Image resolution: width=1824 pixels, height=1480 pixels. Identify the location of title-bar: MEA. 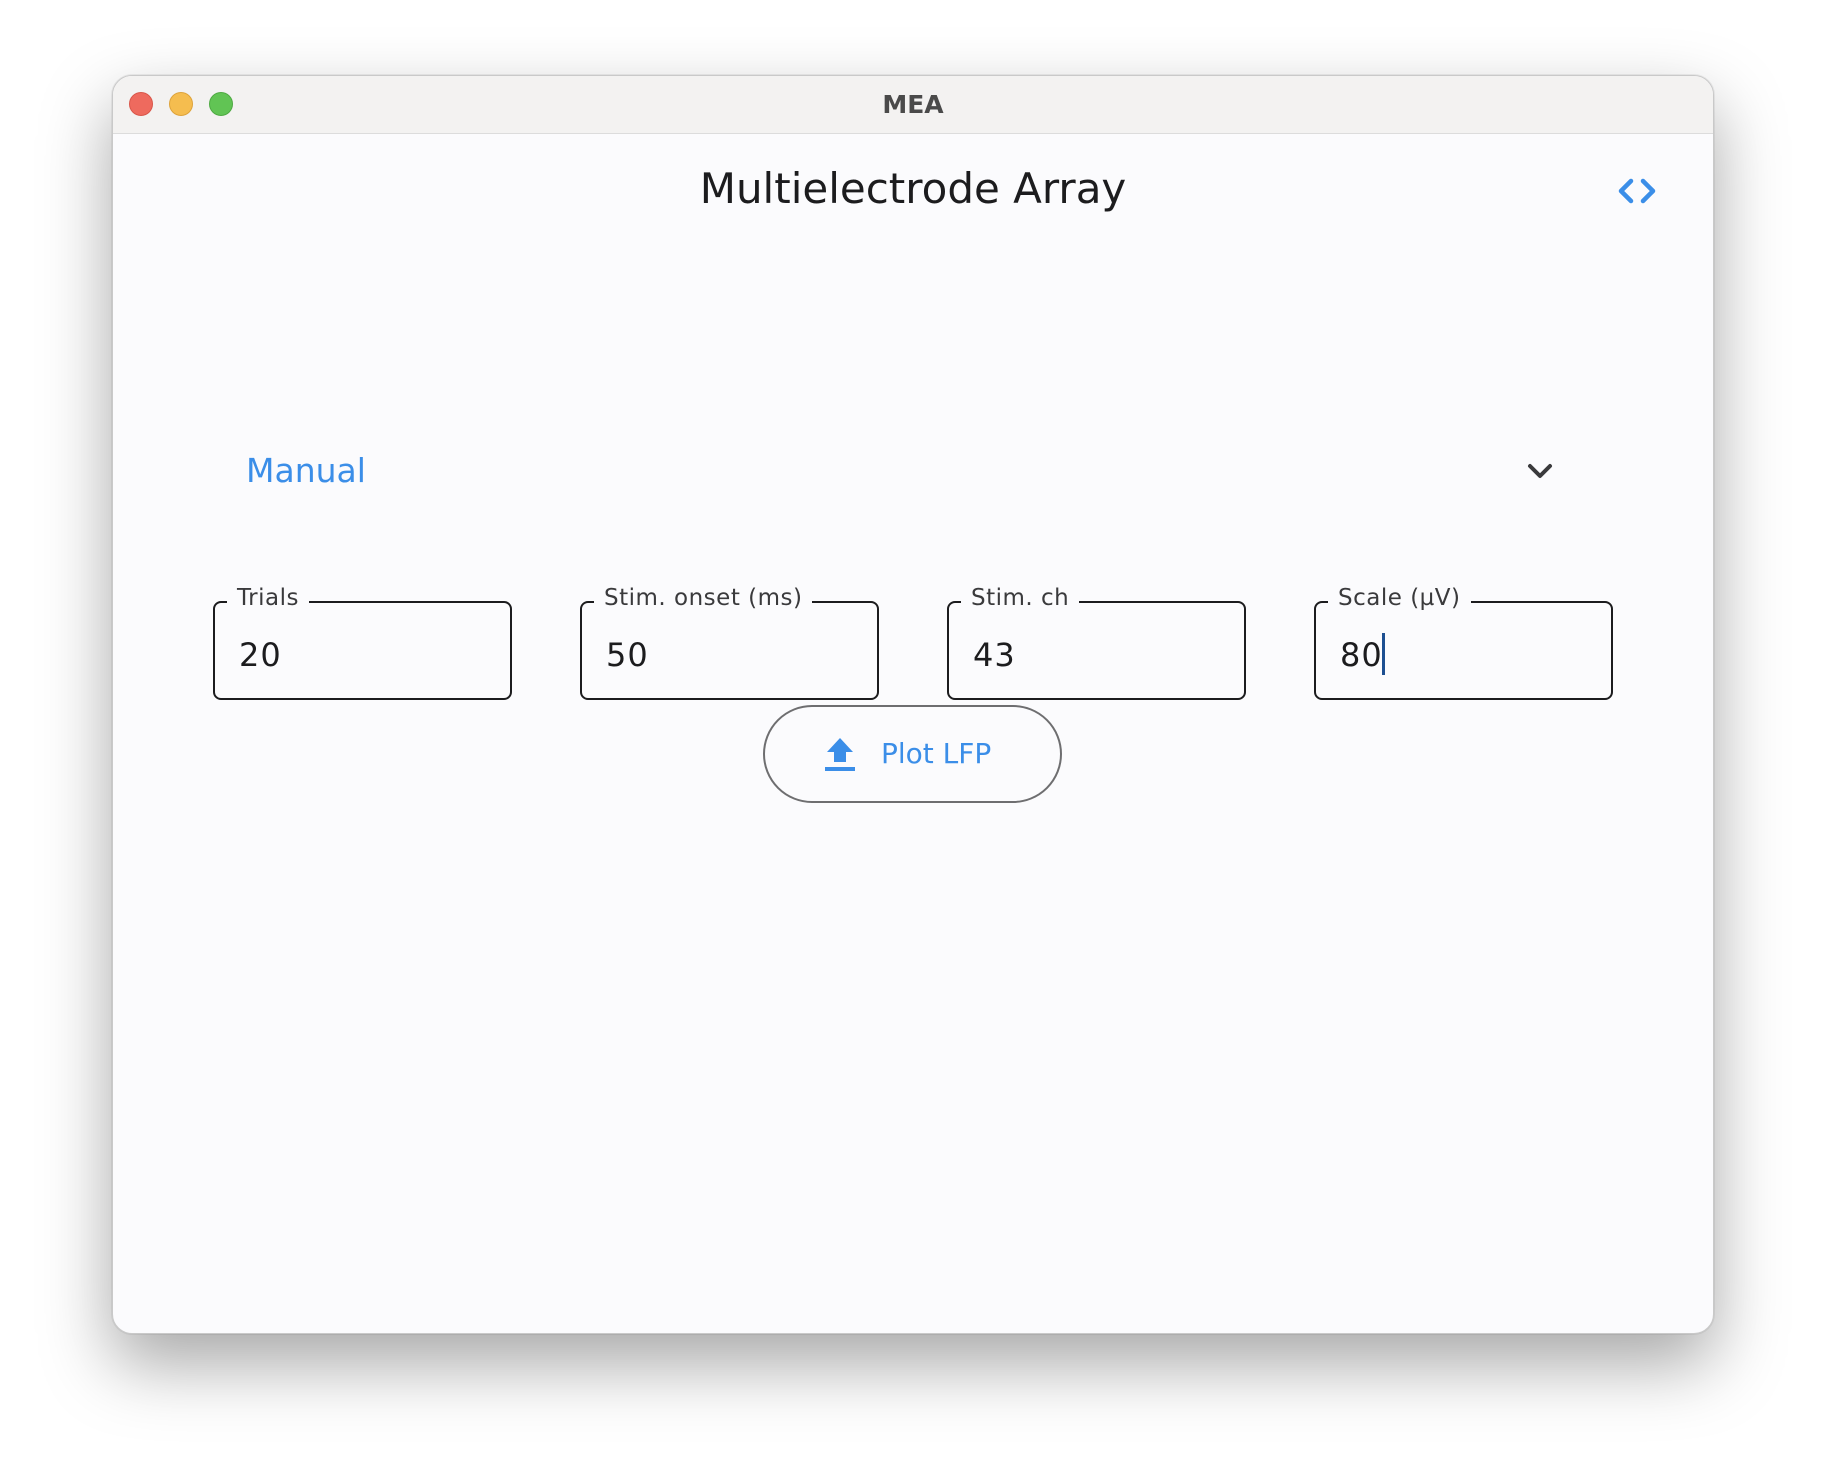
(913, 105).